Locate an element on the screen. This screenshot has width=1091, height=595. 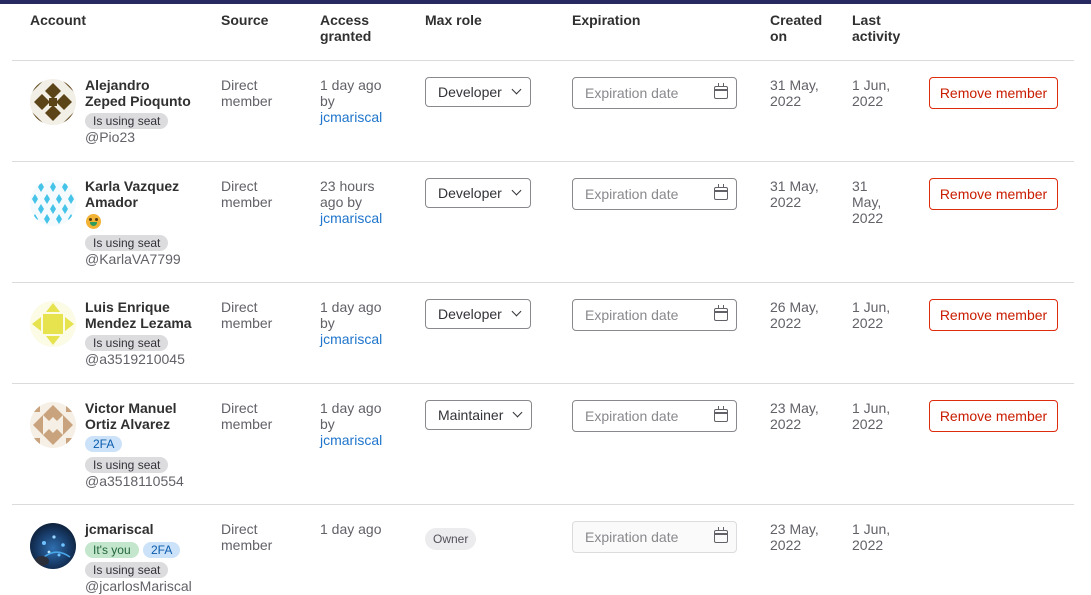
its-you-badge: It's you is located at coordinates (112, 550).